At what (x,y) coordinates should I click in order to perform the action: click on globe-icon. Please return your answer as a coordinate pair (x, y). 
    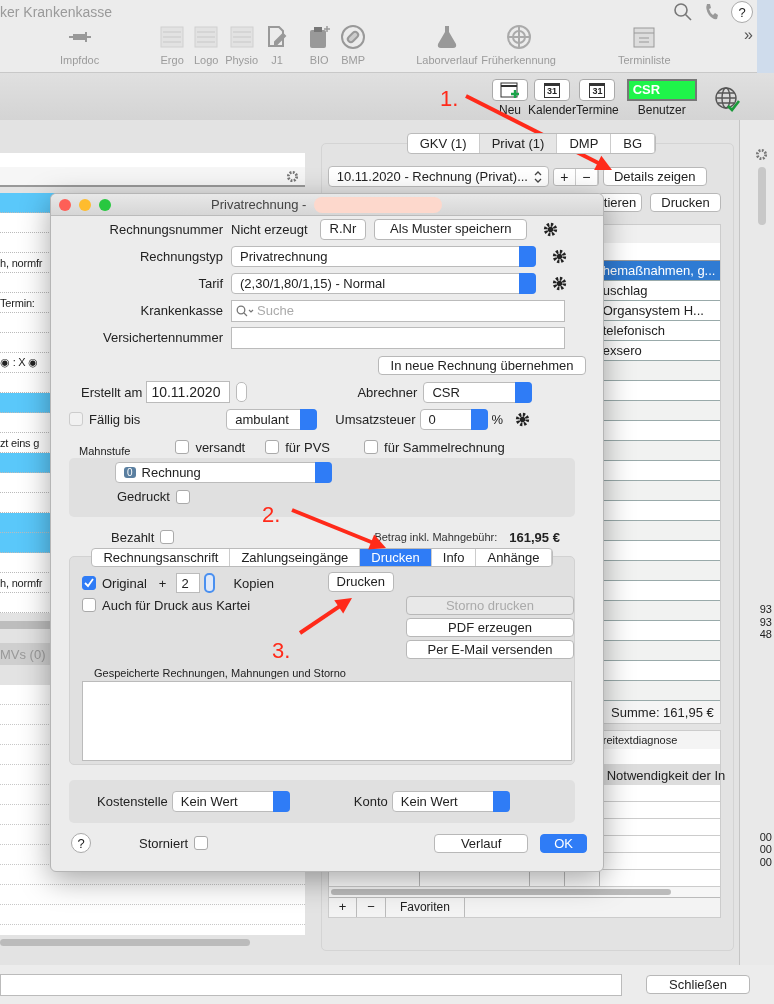
    Looking at the image, I should click on (726, 99).